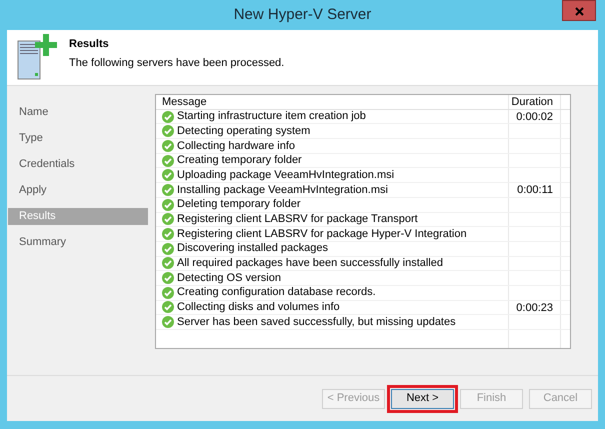 The height and width of the screenshot is (429, 605). I want to click on table-cell: Registering client LABSRV for package Transport, so click(297, 219).